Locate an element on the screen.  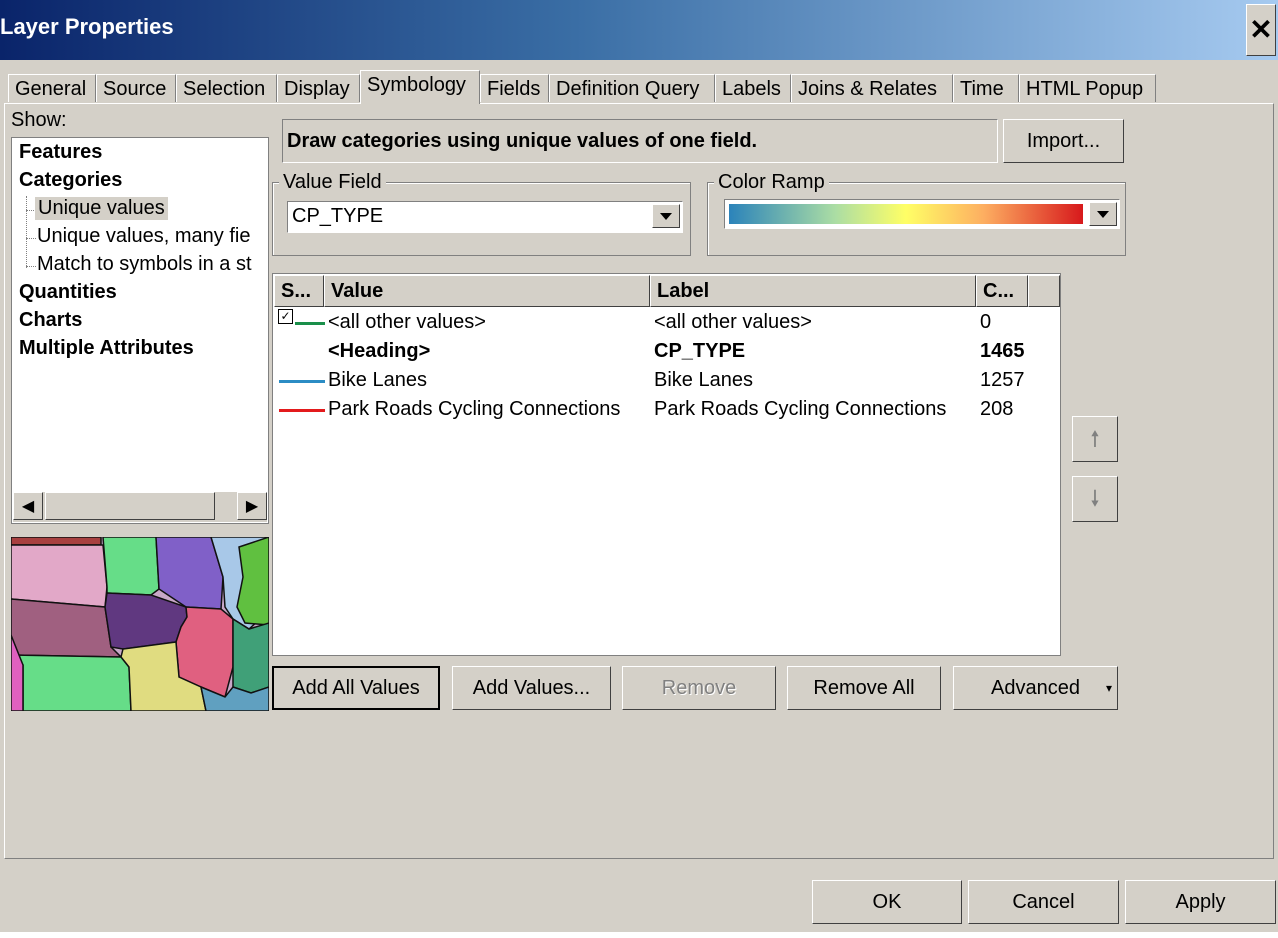
tree-item-unique-values-many: Unique values, many fie is located at coordinates (143, 236).